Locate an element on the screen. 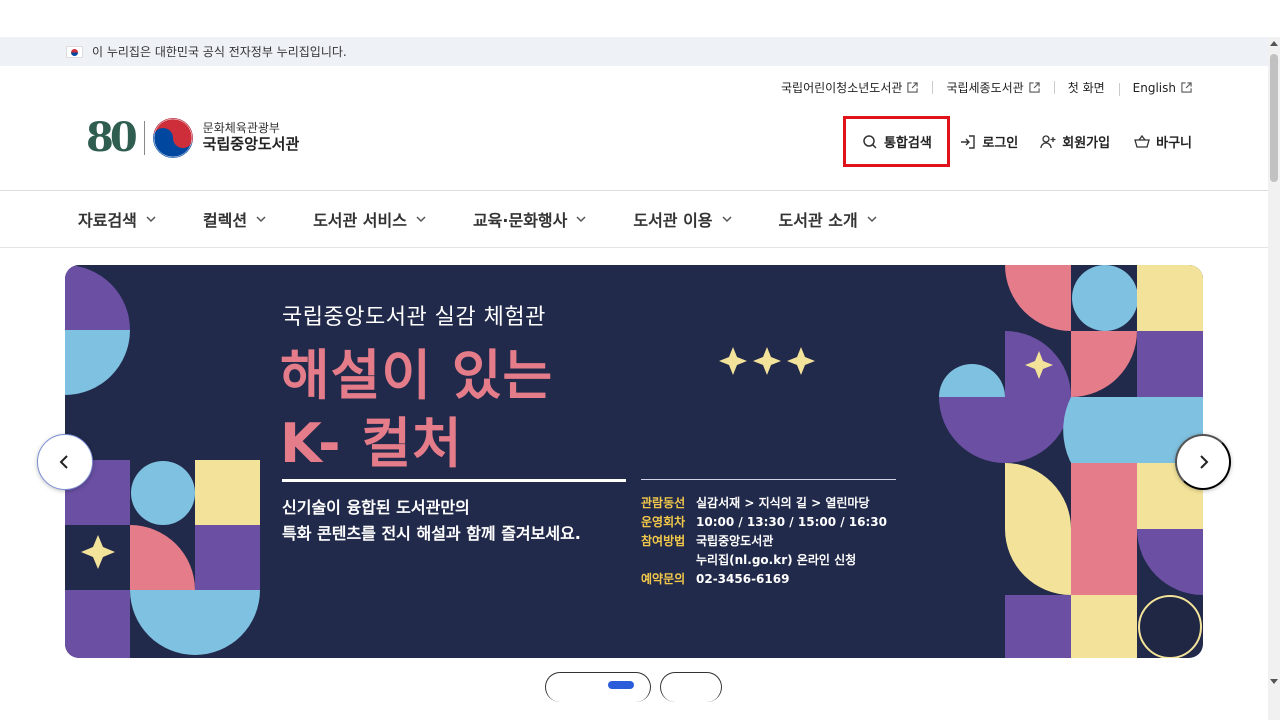 The image size is (1280, 720). info-row-route: 관람동선 실감서재 > 지식의 길 > 열린마당 is located at coordinates (755, 503).